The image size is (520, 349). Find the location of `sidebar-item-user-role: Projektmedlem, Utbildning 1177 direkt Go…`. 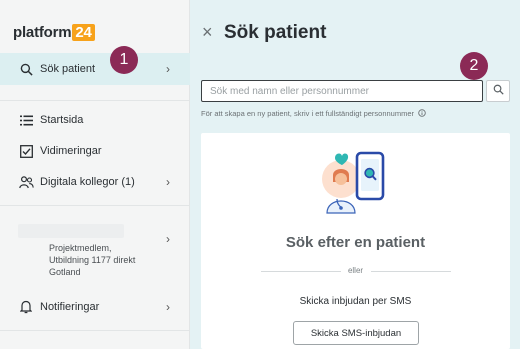

sidebar-item-user-role: Projektmedlem, Utbildning 1177 direkt Go… is located at coordinates (95, 254).